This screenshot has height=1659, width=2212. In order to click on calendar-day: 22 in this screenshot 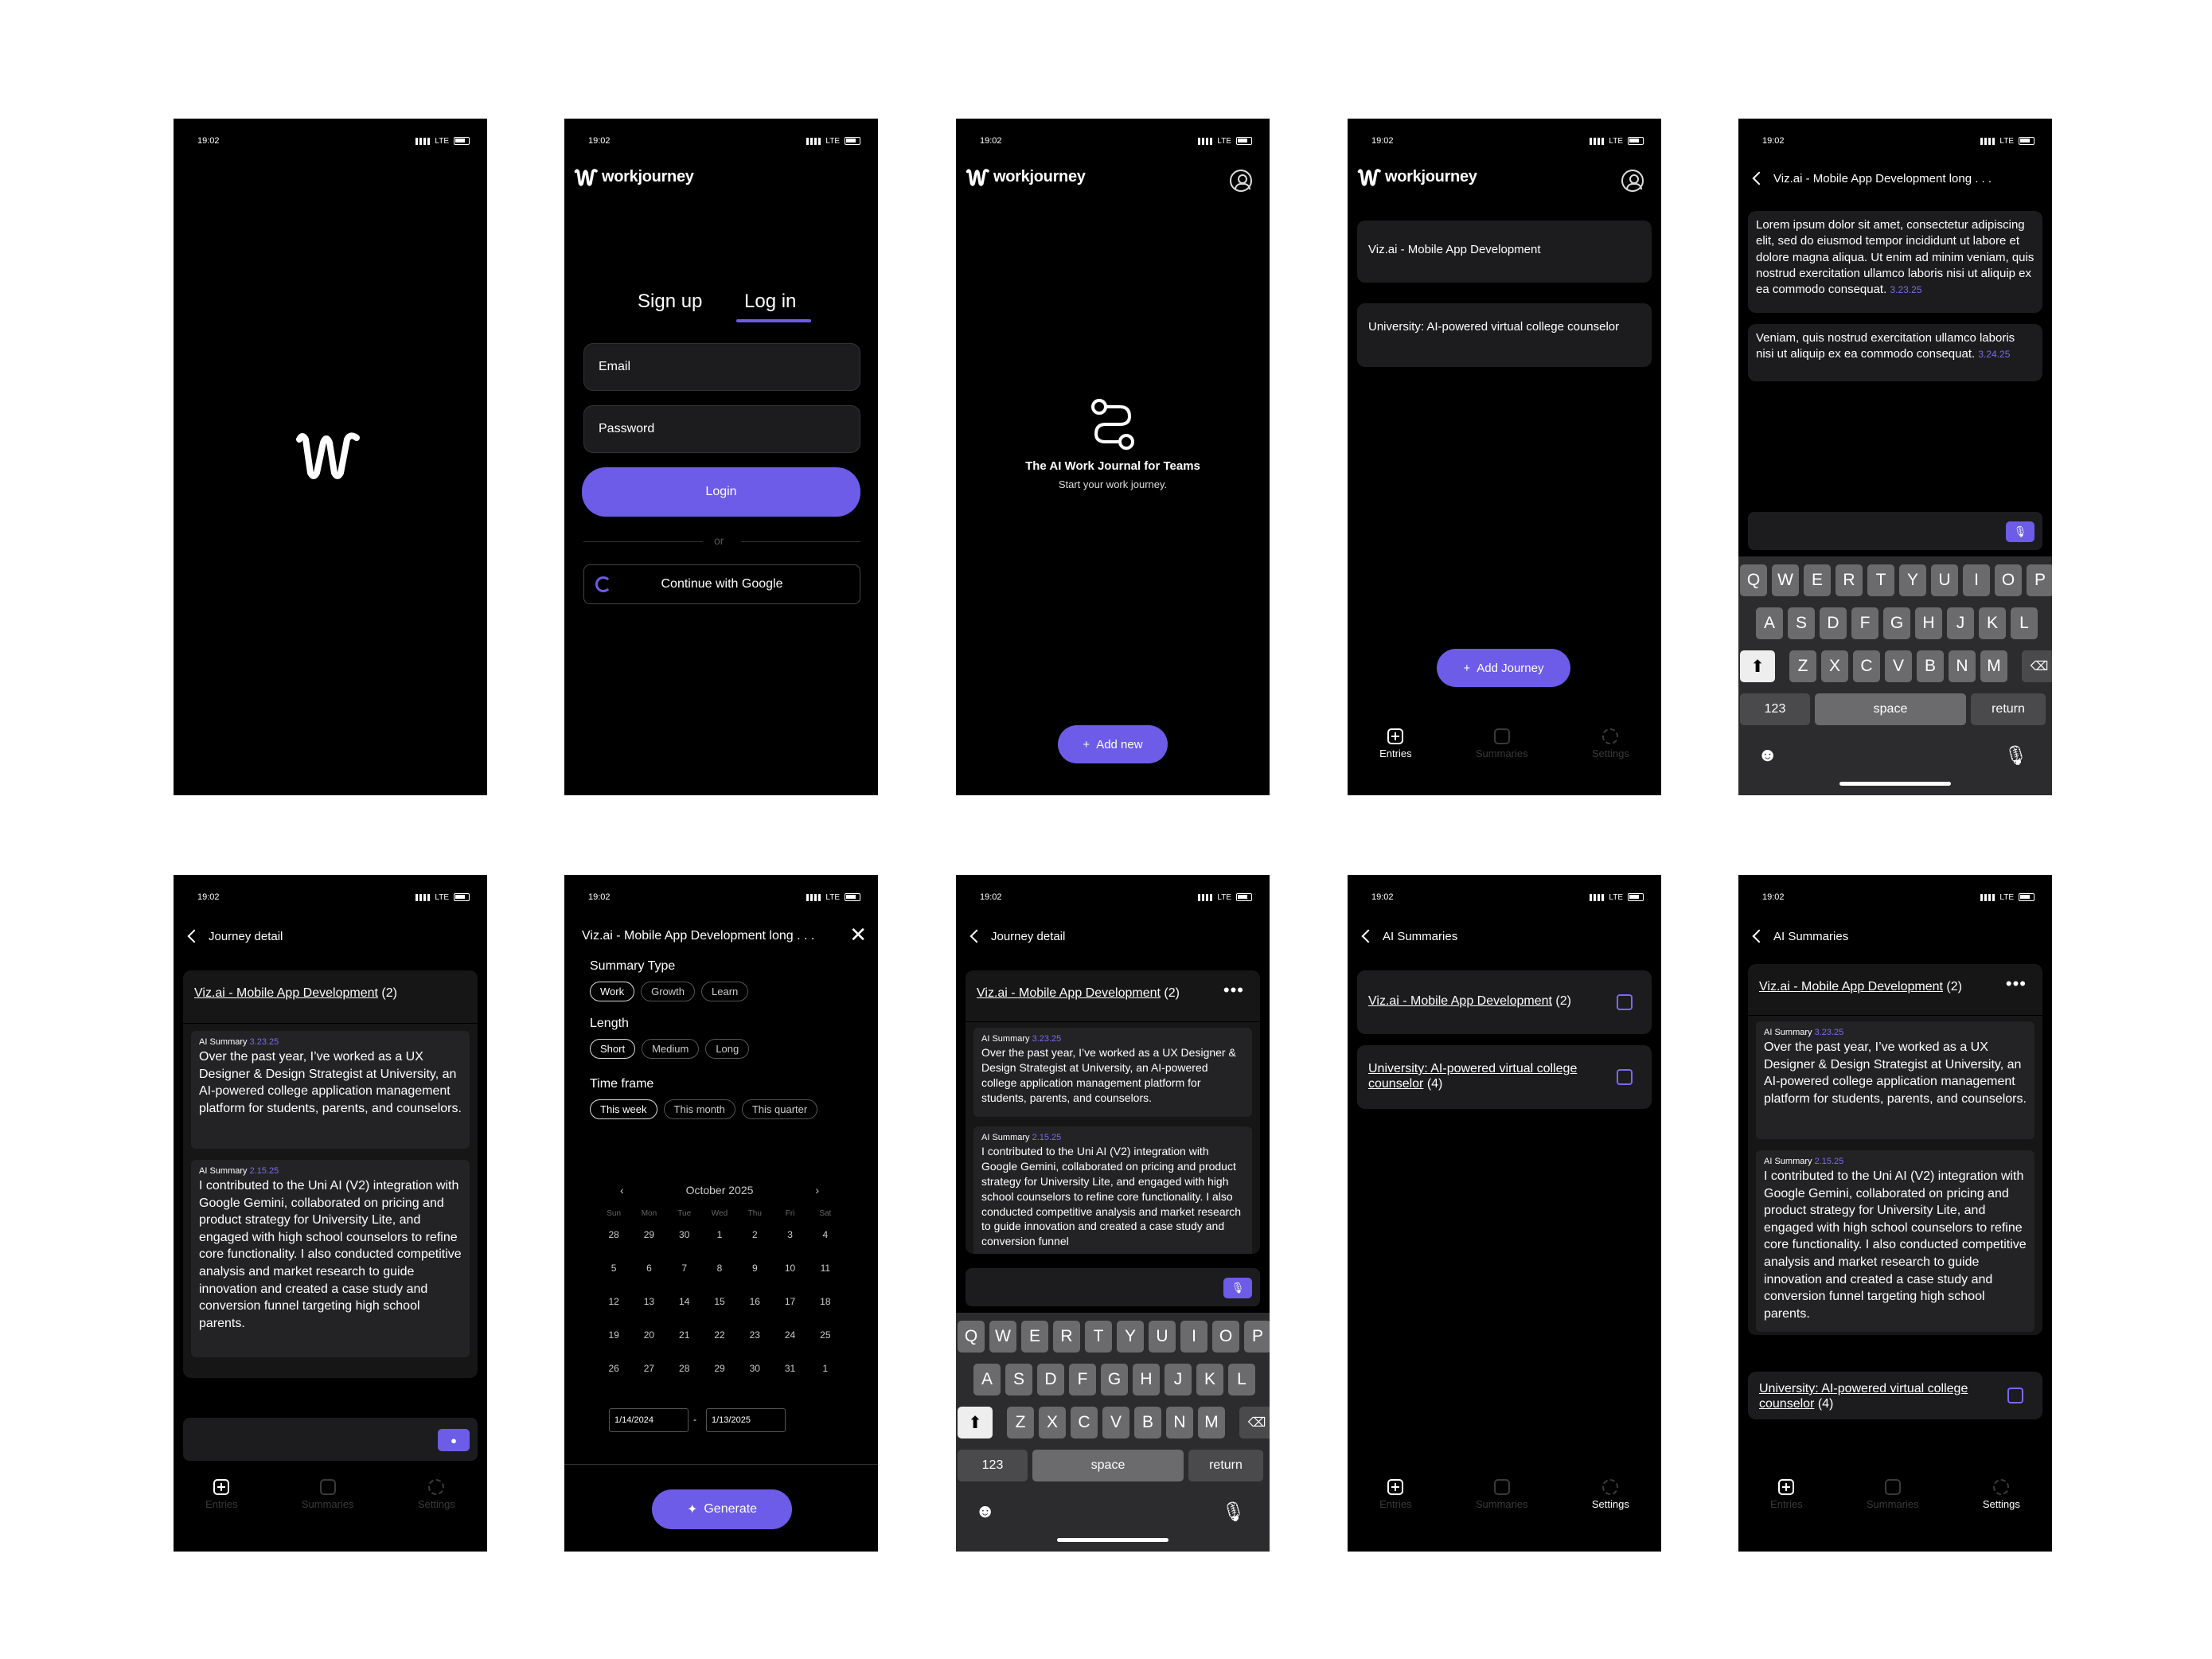, I will do `click(720, 1335)`.